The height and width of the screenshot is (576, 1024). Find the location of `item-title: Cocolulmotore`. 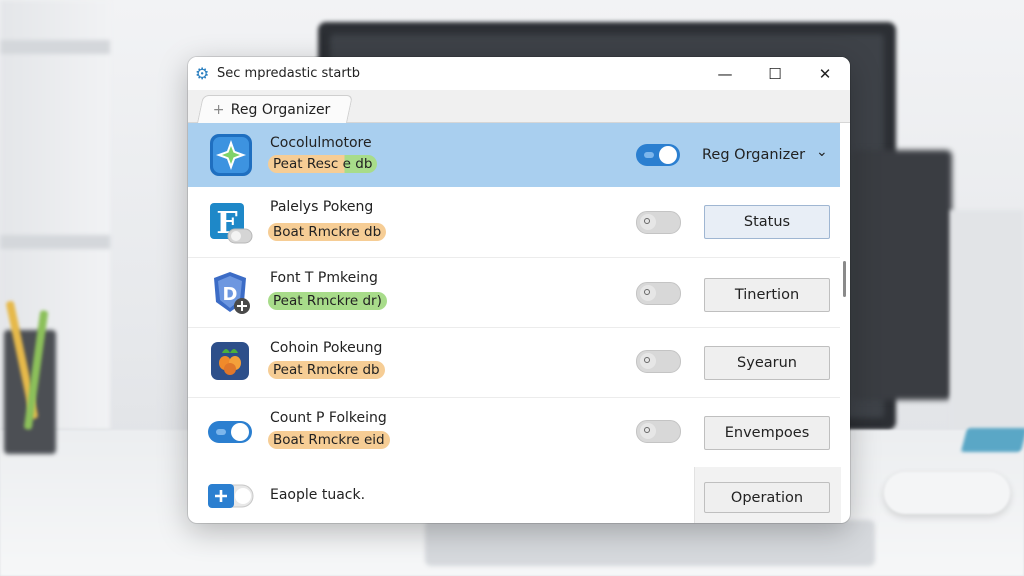

item-title: Cocolulmotore is located at coordinates (321, 143).